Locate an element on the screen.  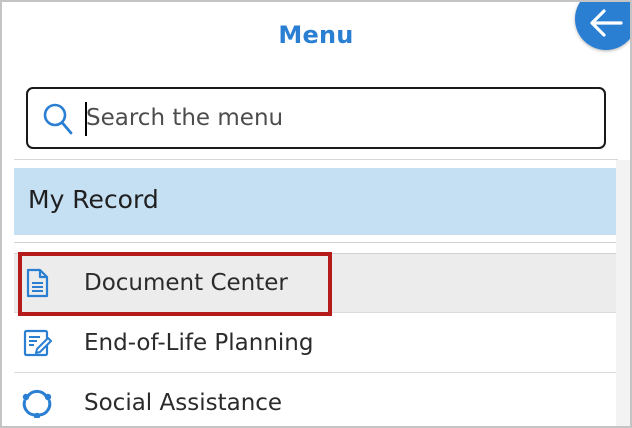
search-input is located at coordinates (336, 118).